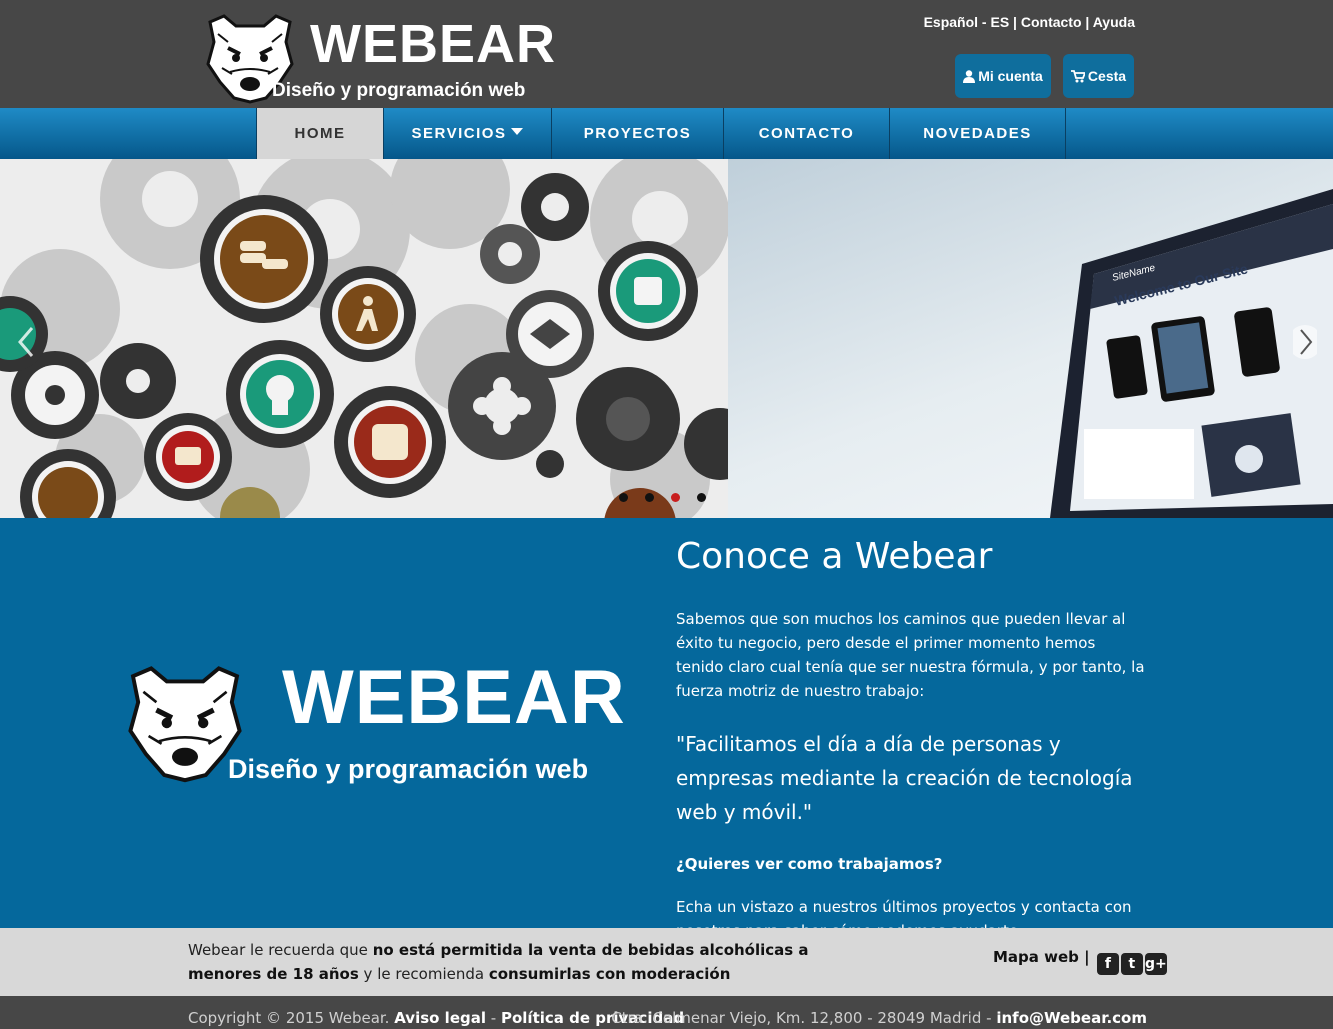 The width and height of the screenshot is (1333, 1029). What do you see at coordinates (399, 90) in the screenshot?
I see `logo-tagline: Diseño y programación web` at bounding box center [399, 90].